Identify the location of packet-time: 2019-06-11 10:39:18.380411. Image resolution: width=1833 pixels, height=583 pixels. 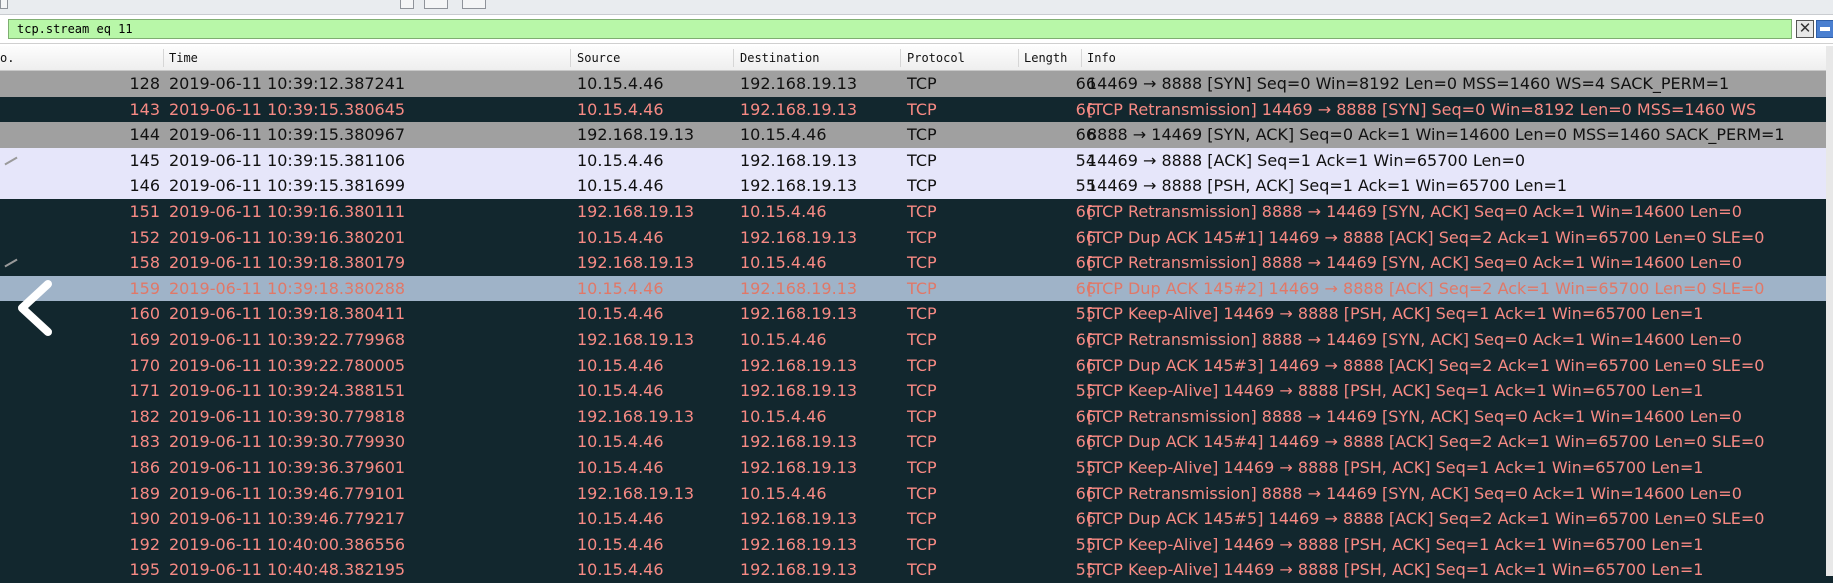
(287, 314).